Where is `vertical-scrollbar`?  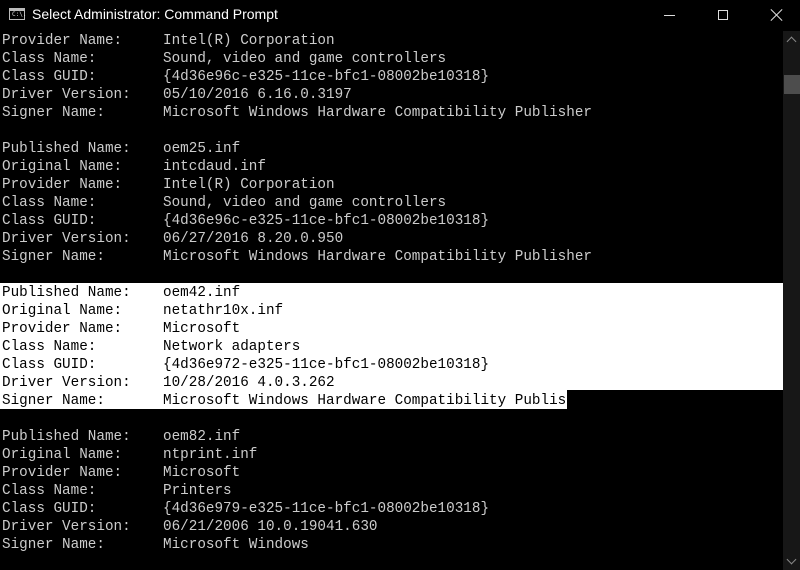
vertical-scrollbar is located at coordinates (791, 300).